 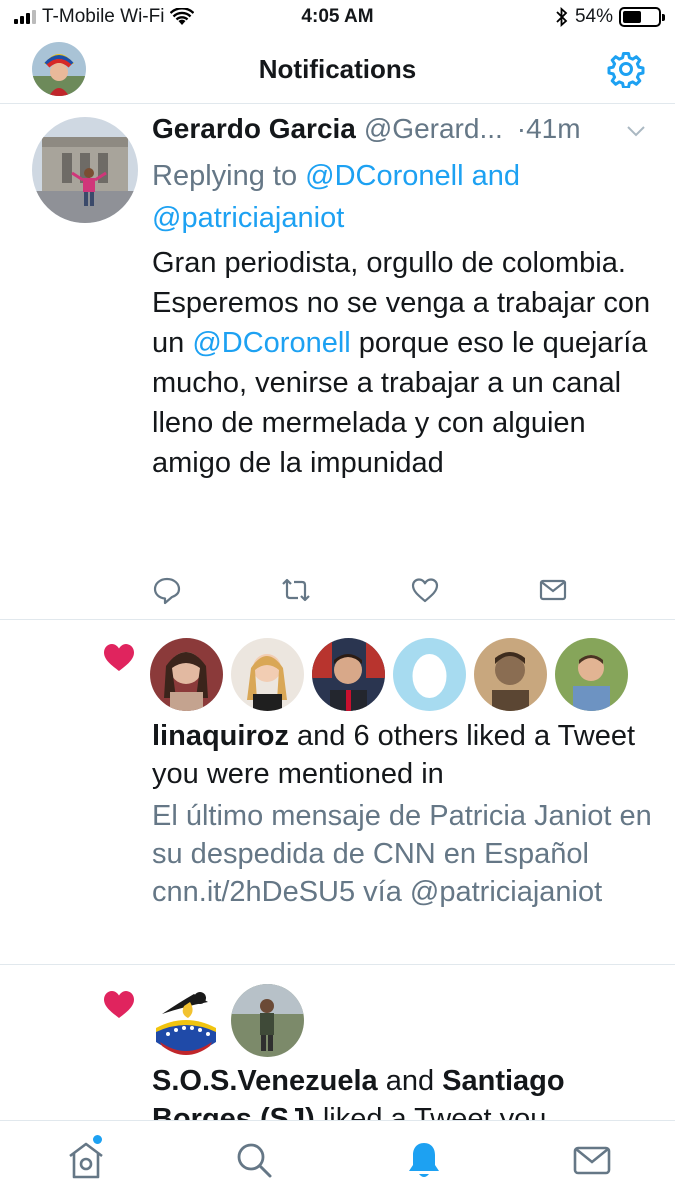 I want to click on home-icon, so click(x=86, y=1160).